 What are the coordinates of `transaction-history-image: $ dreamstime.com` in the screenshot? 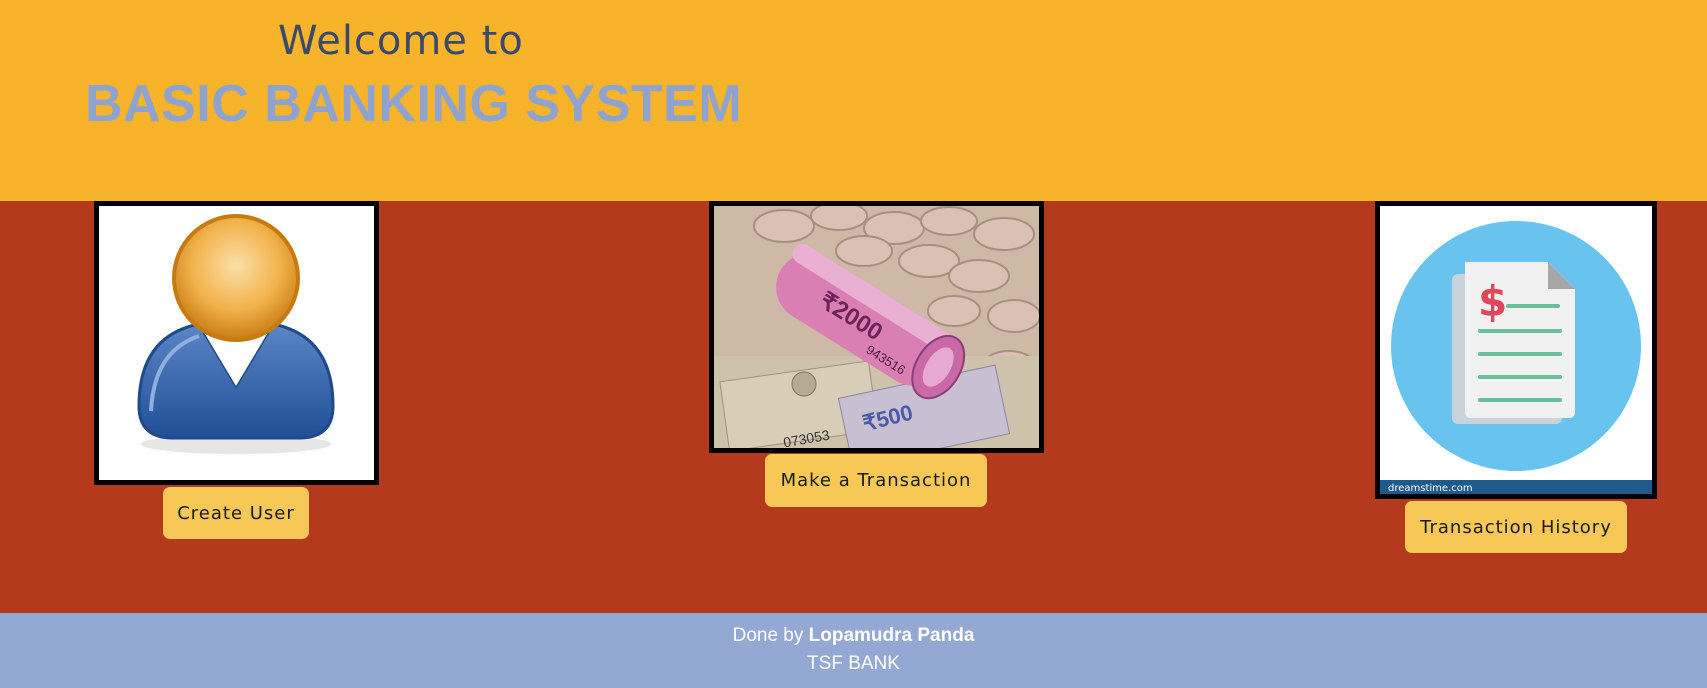 It's located at (1516, 350).